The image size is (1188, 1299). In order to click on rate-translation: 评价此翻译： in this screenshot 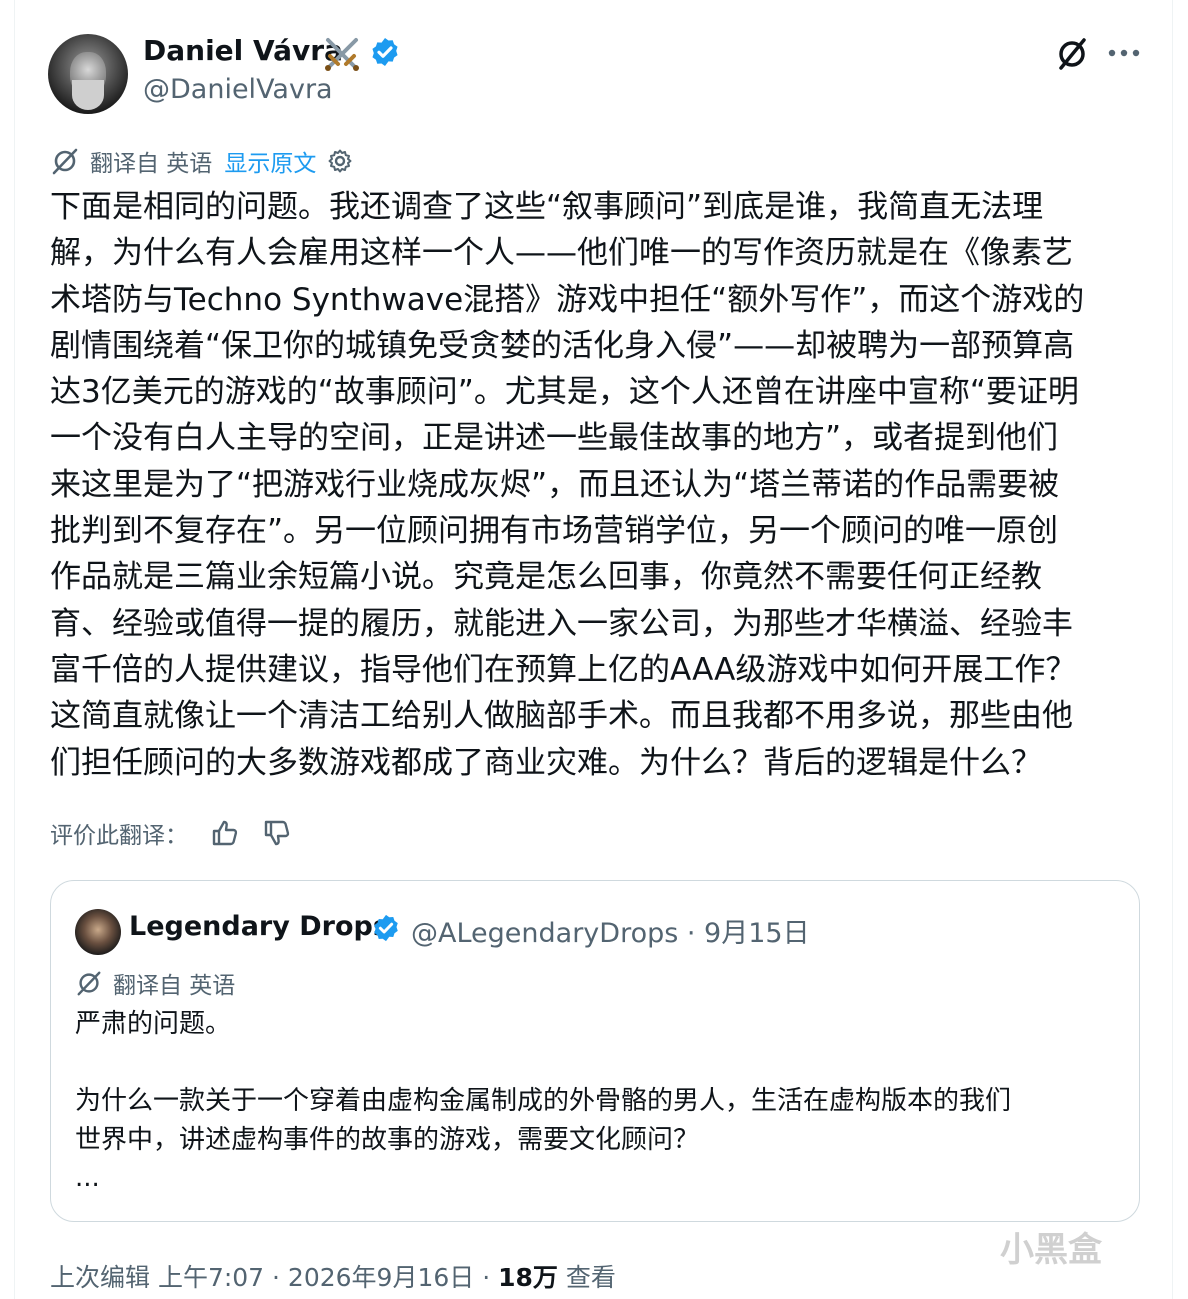, I will do `click(171, 833)`.